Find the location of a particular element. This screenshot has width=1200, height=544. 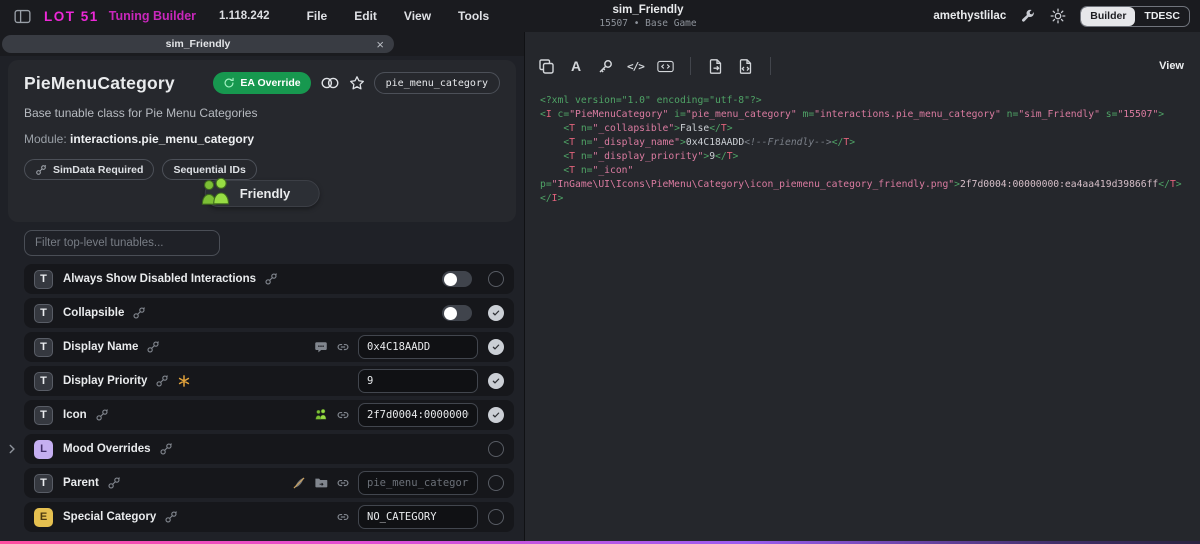

star-icon is located at coordinates (357, 83).